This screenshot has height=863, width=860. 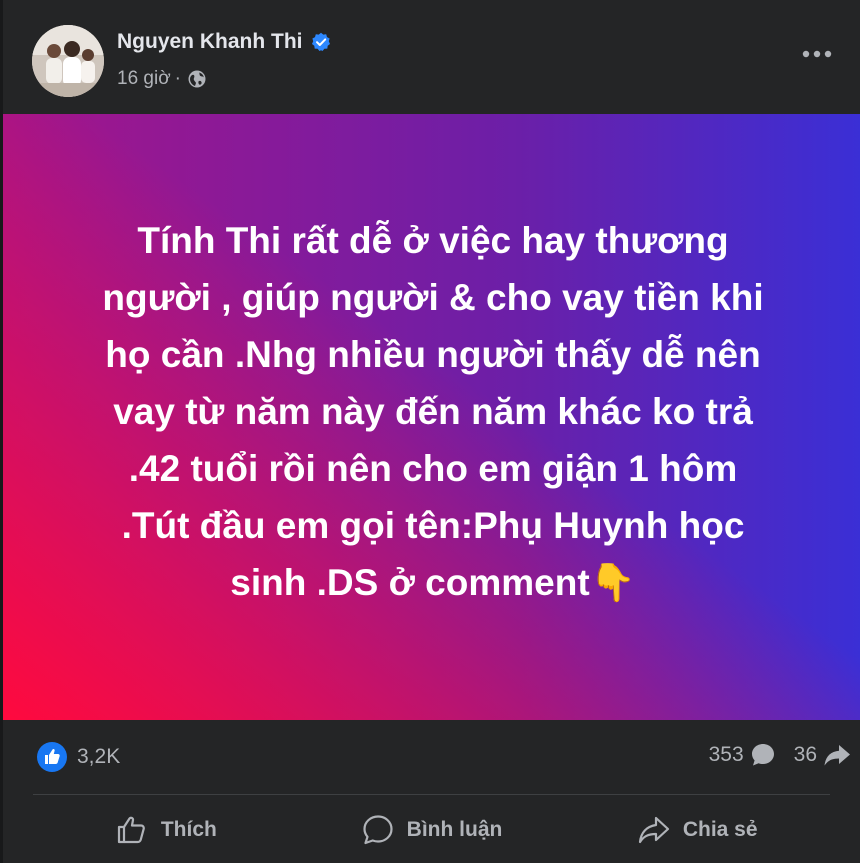 What do you see at coordinates (68, 61) in the screenshot?
I see `author-avatar` at bounding box center [68, 61].